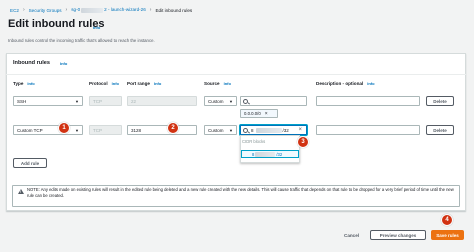 Image resolution: width=474 pixels, height=252 pixels. Describe the element at coordinates (351, 235) in the screenshot. I see `cancel-button: Cancel` at that location.